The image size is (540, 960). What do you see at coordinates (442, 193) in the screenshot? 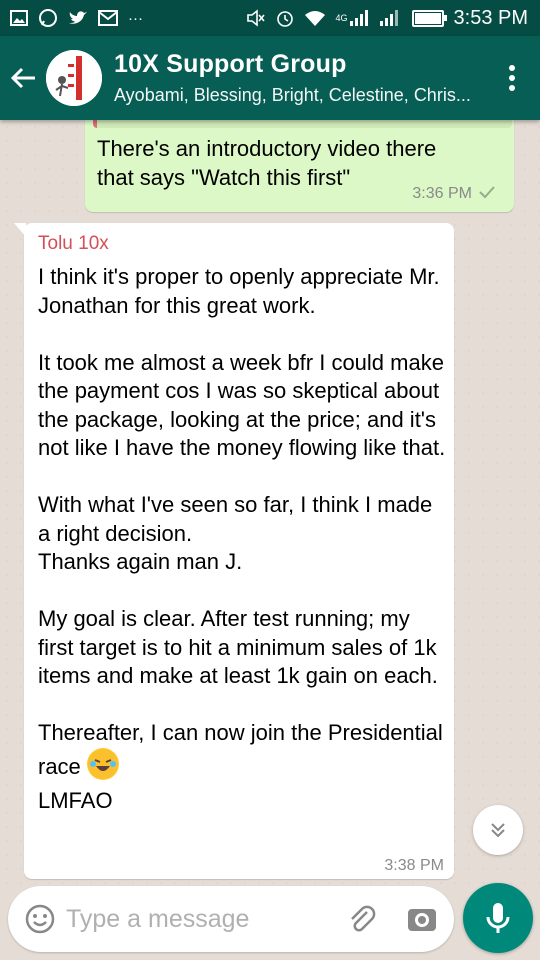
I see `message-time: 3:36 PM` at bounding box center [442, 193].